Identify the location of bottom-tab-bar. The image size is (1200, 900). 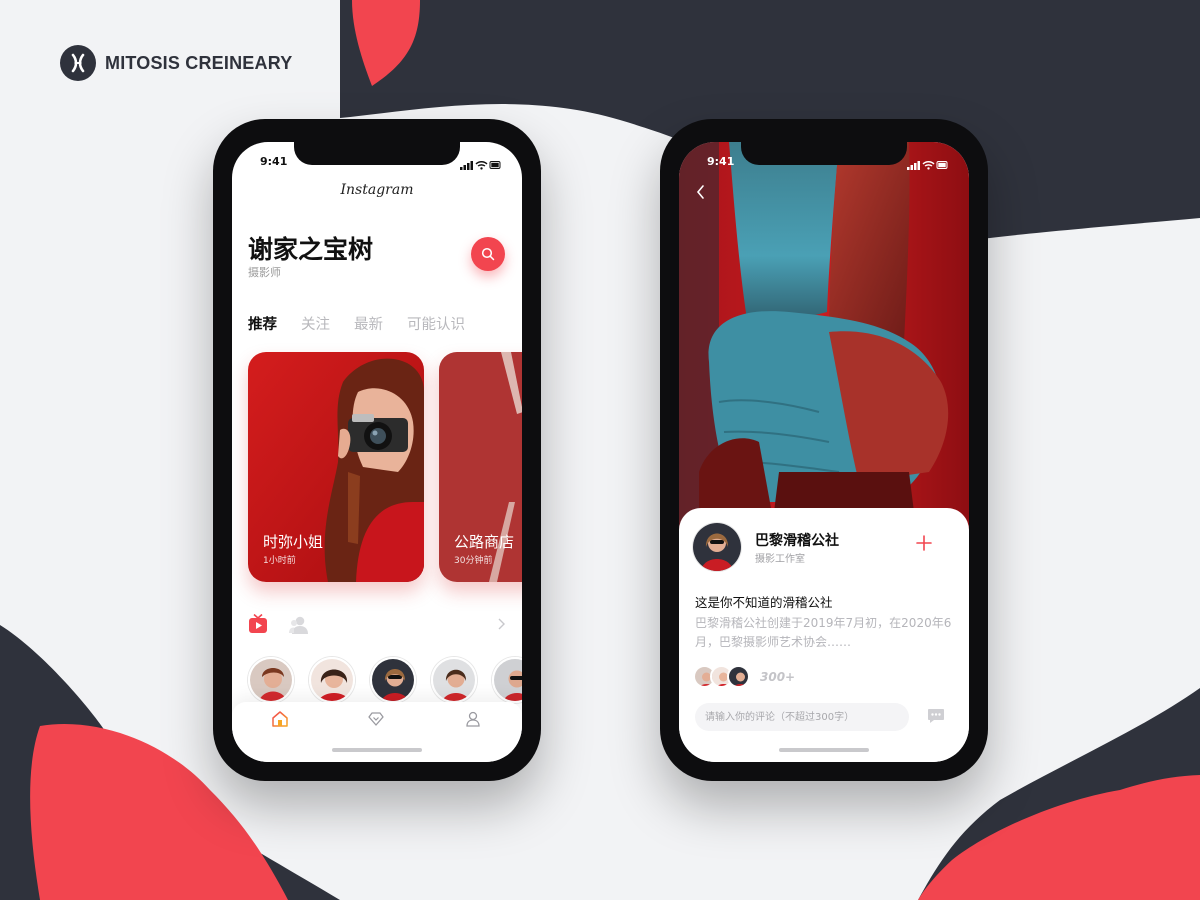
(377, 732).